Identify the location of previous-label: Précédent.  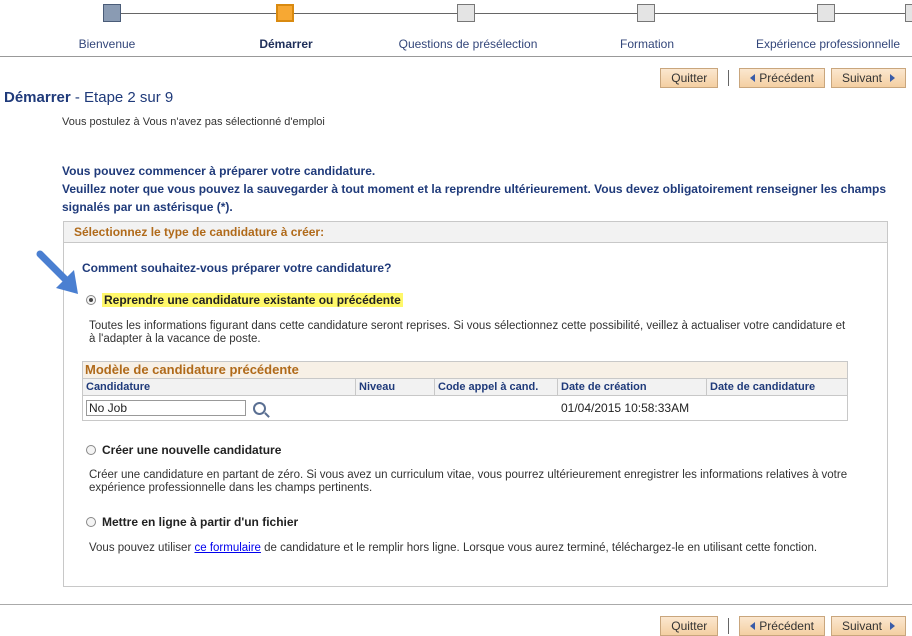
(786, 78).